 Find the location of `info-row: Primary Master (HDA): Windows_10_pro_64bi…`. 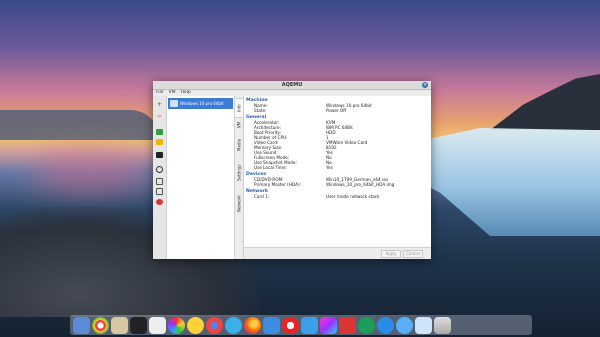

info-row: Primary Master (HDA): Windows_10_pro_64bi… is located at coordinates (324, 184).